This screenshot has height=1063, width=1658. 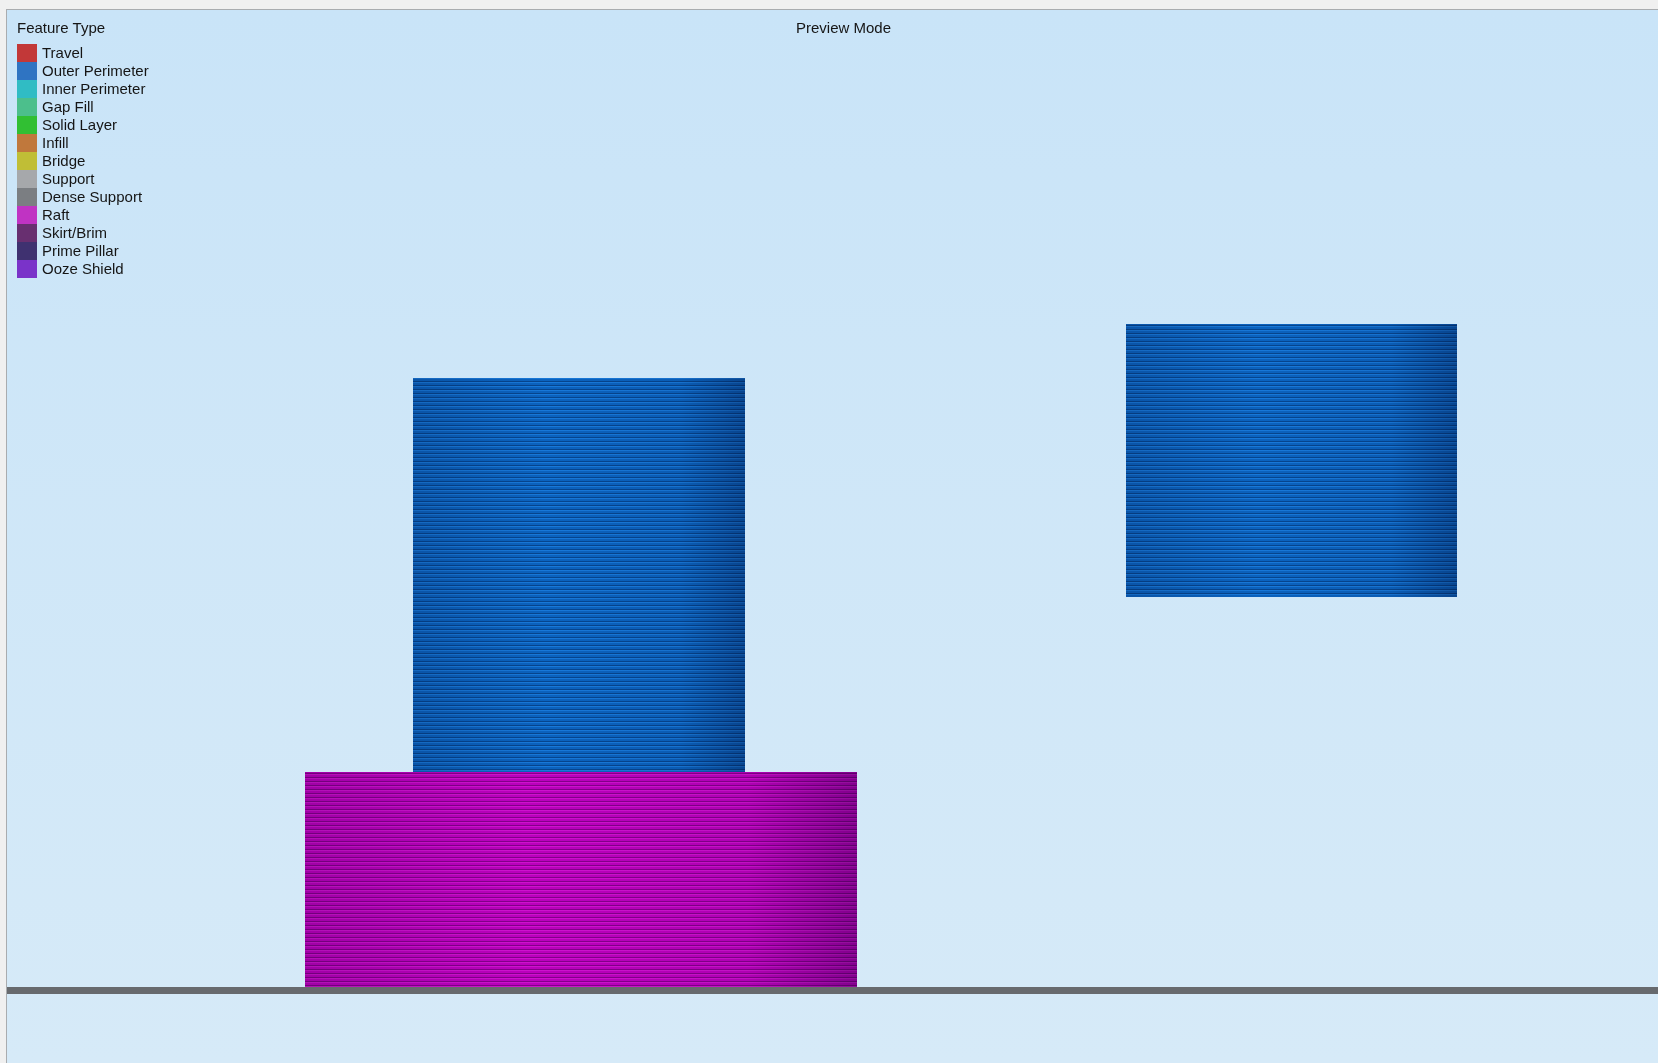 What do you see at coordinates (64, 161) in the screenshot?
I see `legend-label: Bridge` at bounding box center [64, 161].